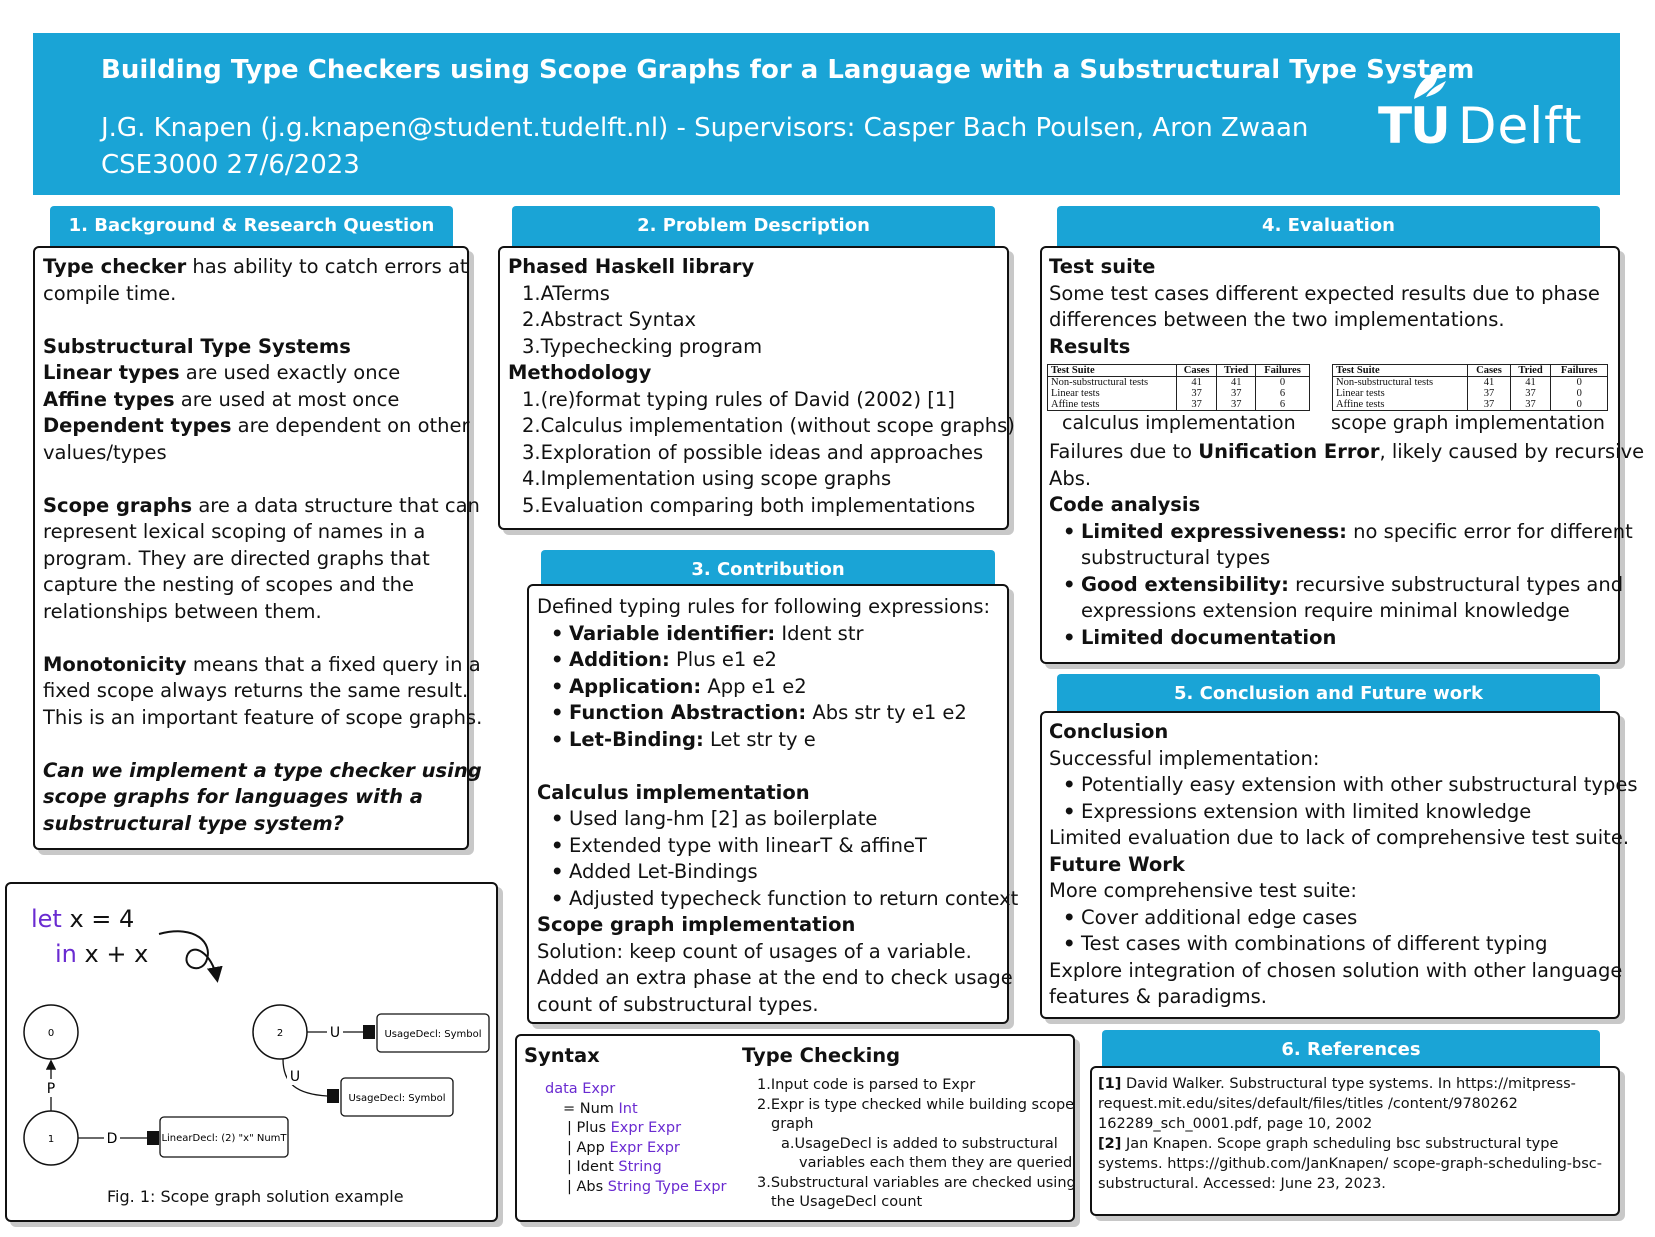 The image size is (1655, 1237). Describe the element at coordinates (562, 1055) in the screenshot. I see `syntax-heading: Syntax` at that location.